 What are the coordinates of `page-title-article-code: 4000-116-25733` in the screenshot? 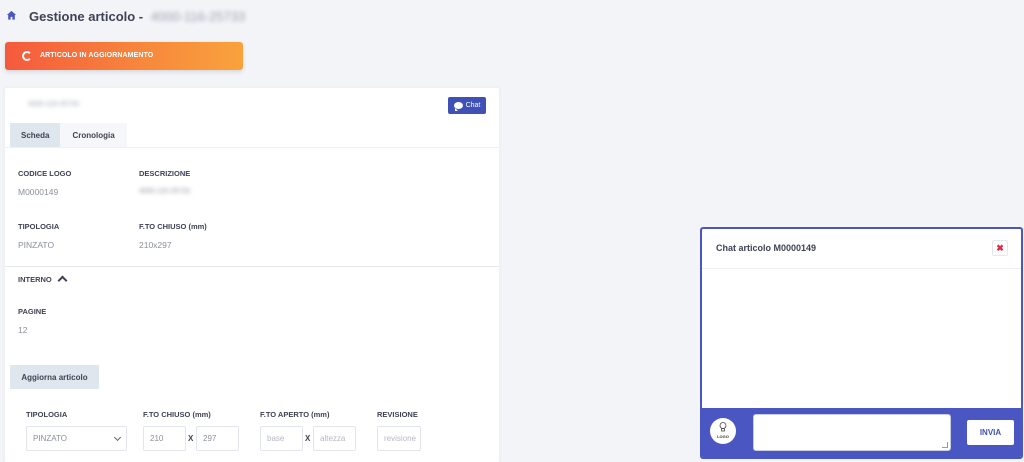 It's located at (198, 16).